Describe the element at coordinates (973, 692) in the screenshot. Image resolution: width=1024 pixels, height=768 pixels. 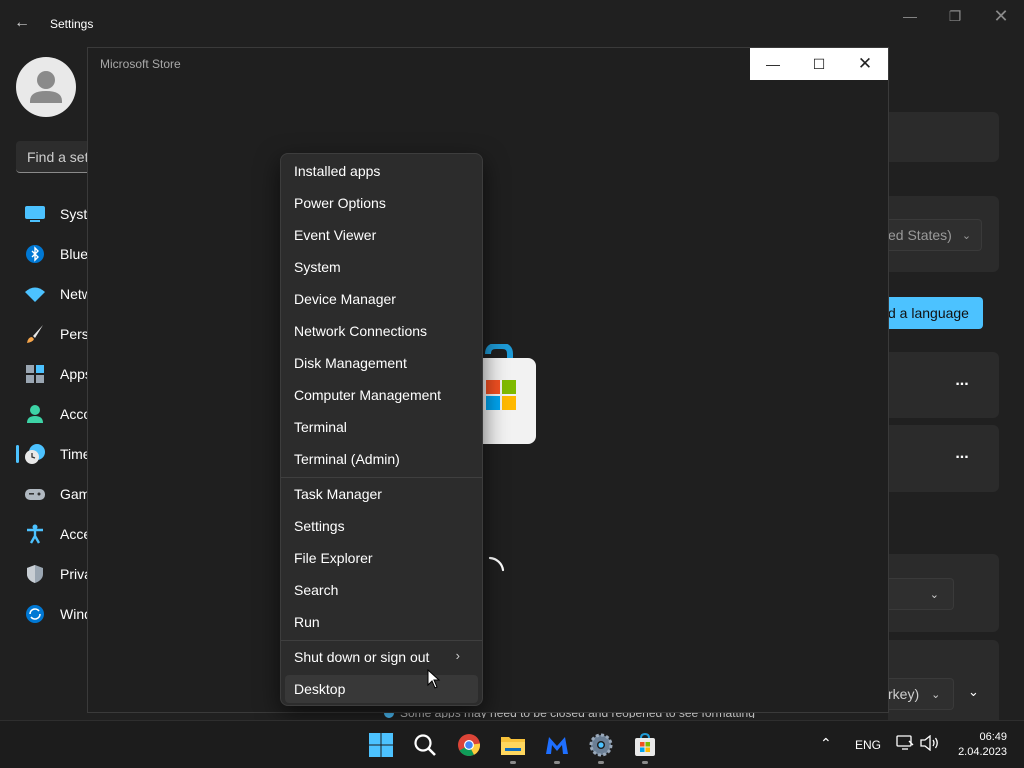
I see `expand-chevron-icon: ⌄` at that location.